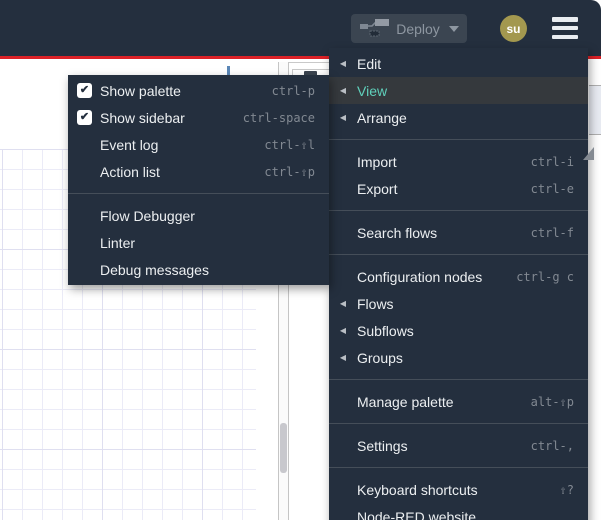 The width and height of the screenshot is (601, 520). I want to click on shortcut-label: ctrl-e, so click(552, 188).